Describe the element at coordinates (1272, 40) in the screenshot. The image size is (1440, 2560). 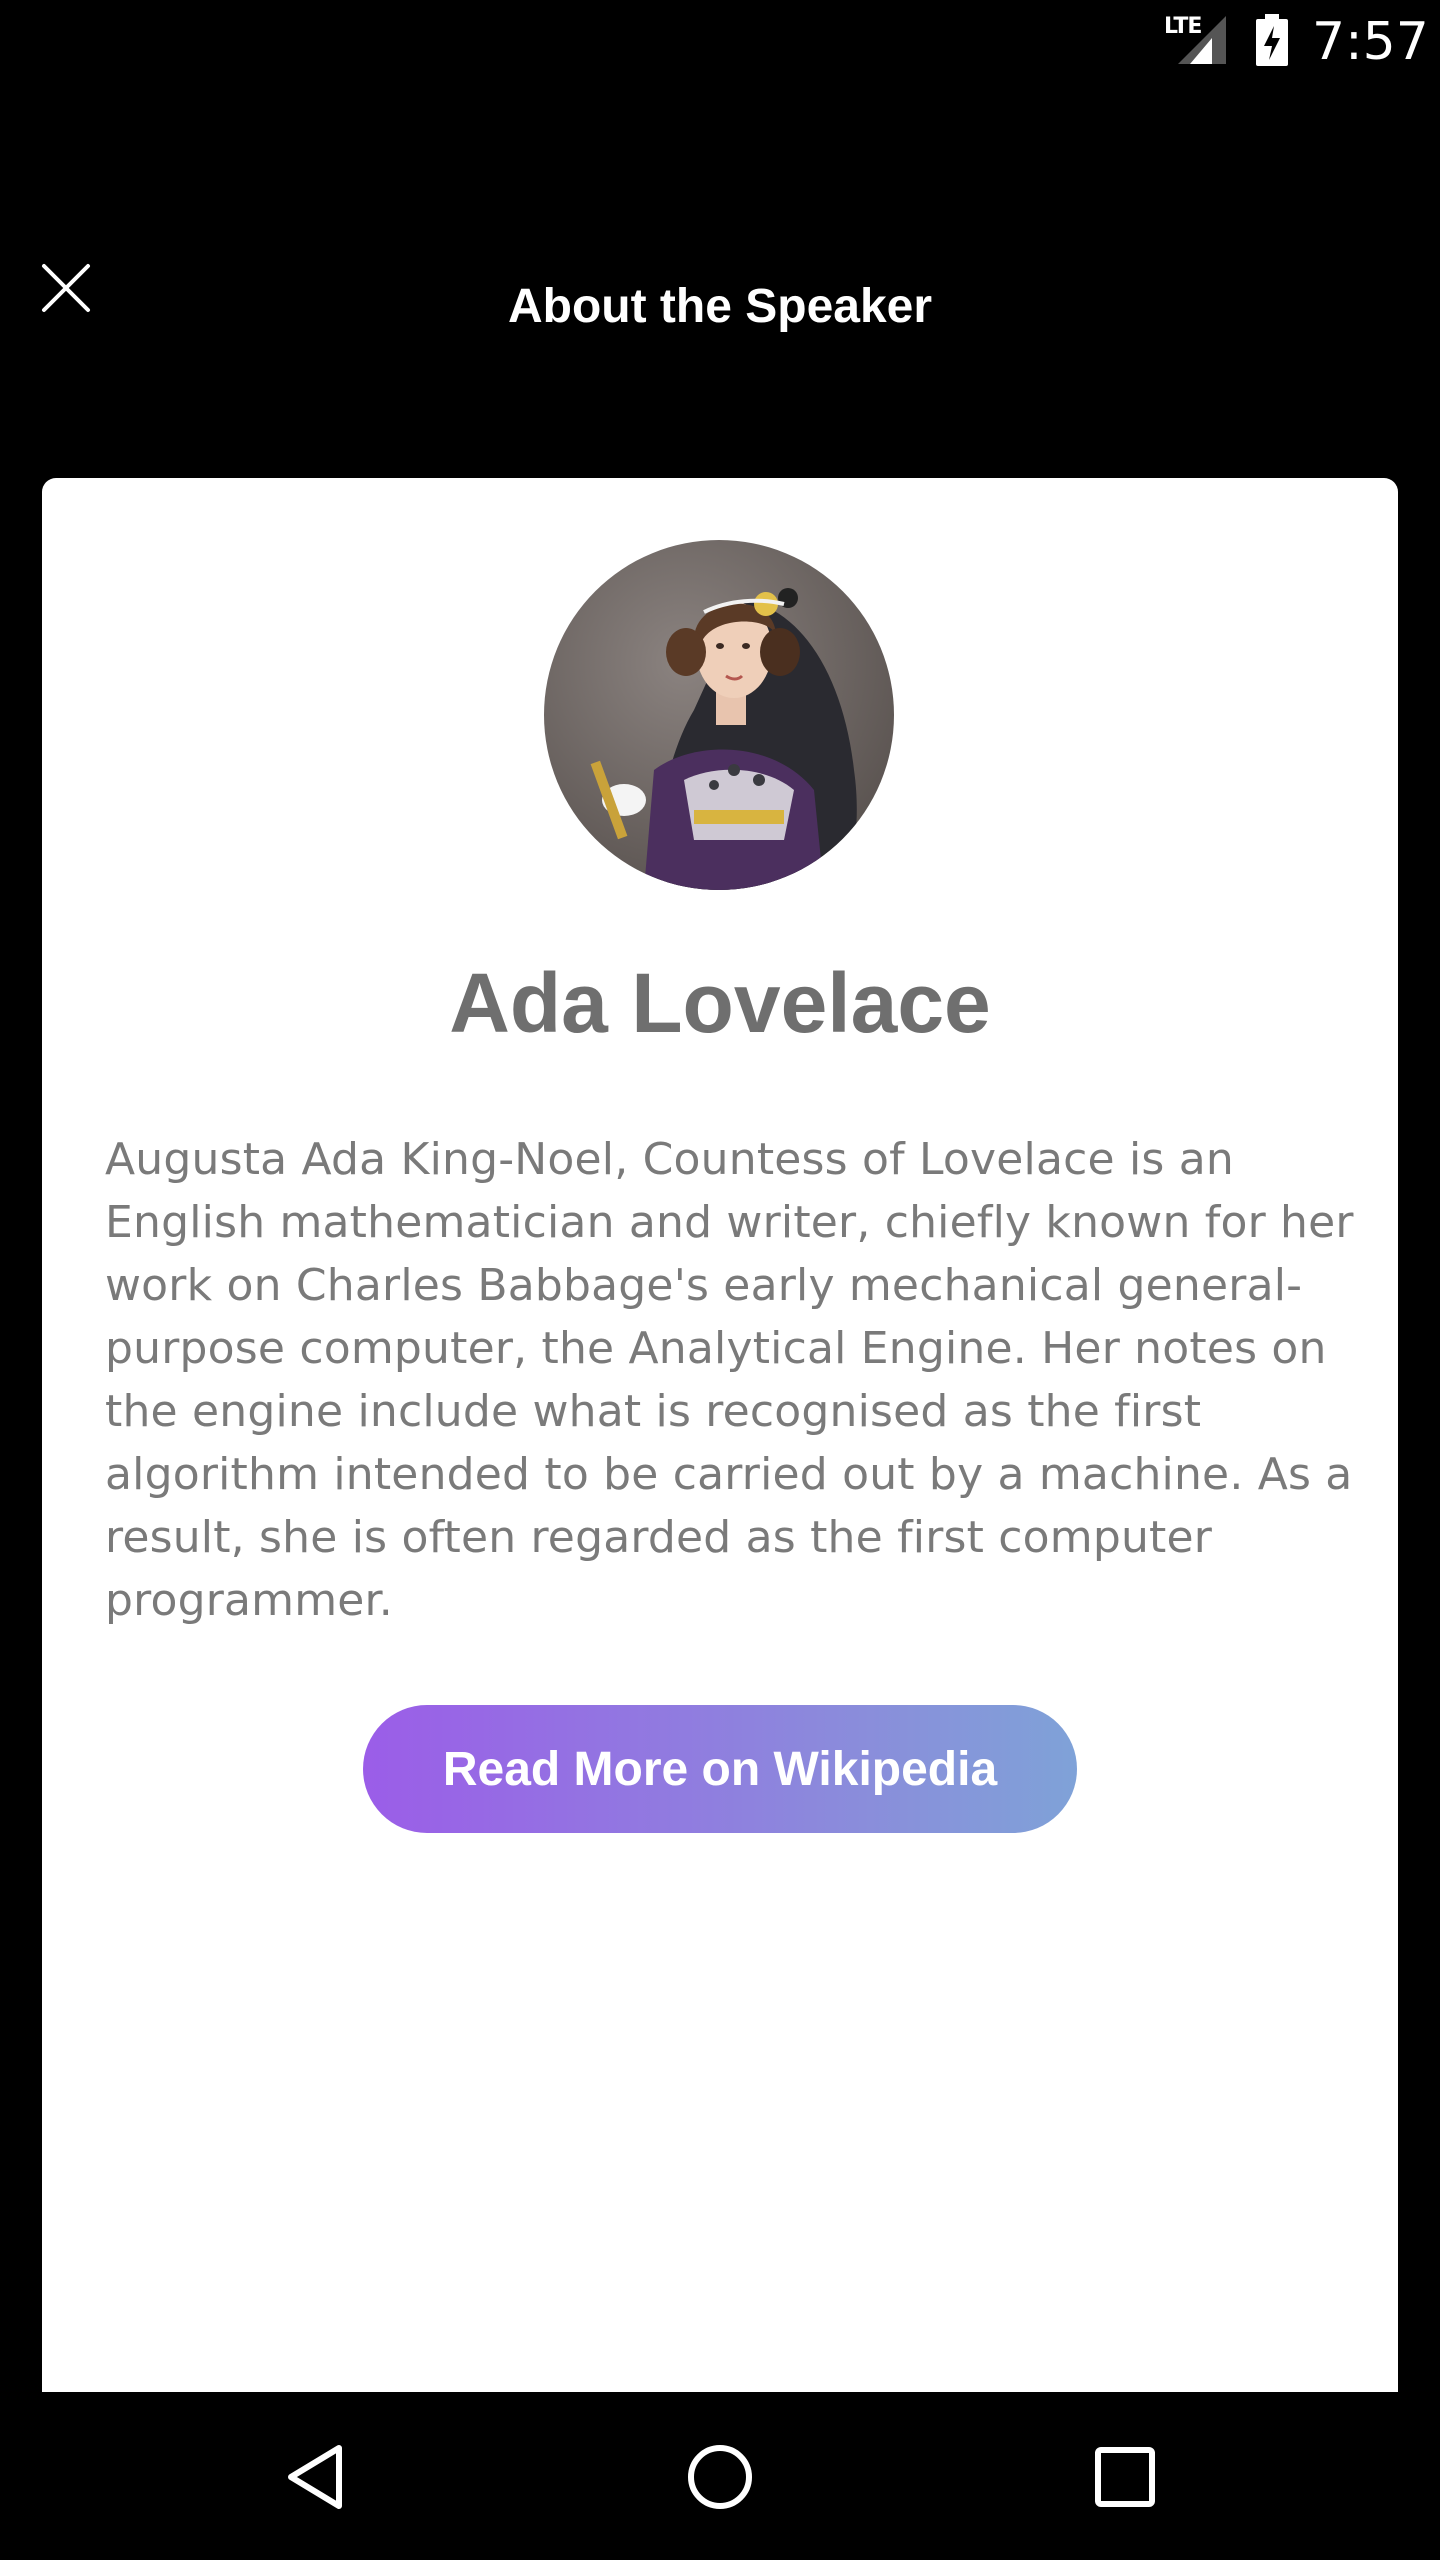
I see `battery-charging-icon` at that location.